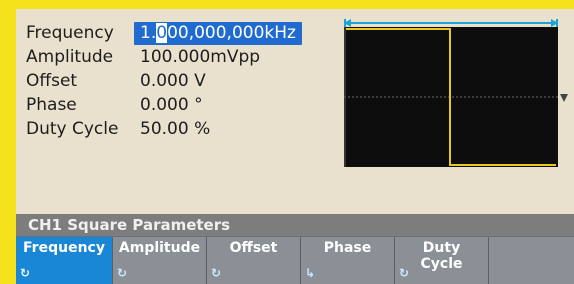 The image size is (574, 284). Describe the element at coordinates (295, 4) in the screenshot. I see `top-accent-bar` at that location.